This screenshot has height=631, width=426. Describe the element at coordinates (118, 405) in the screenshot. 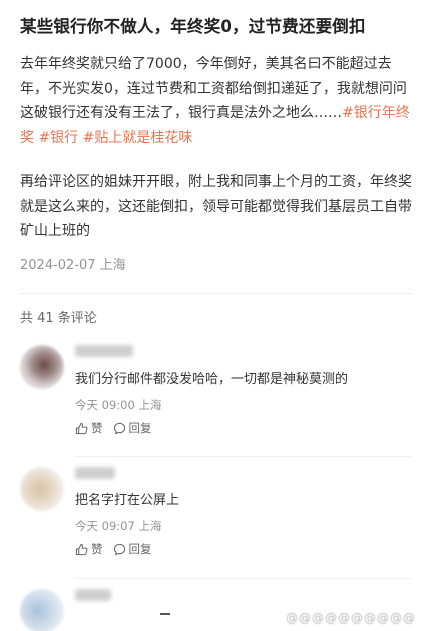

I see `comment-time: 今天 09:00 上海` at that location.